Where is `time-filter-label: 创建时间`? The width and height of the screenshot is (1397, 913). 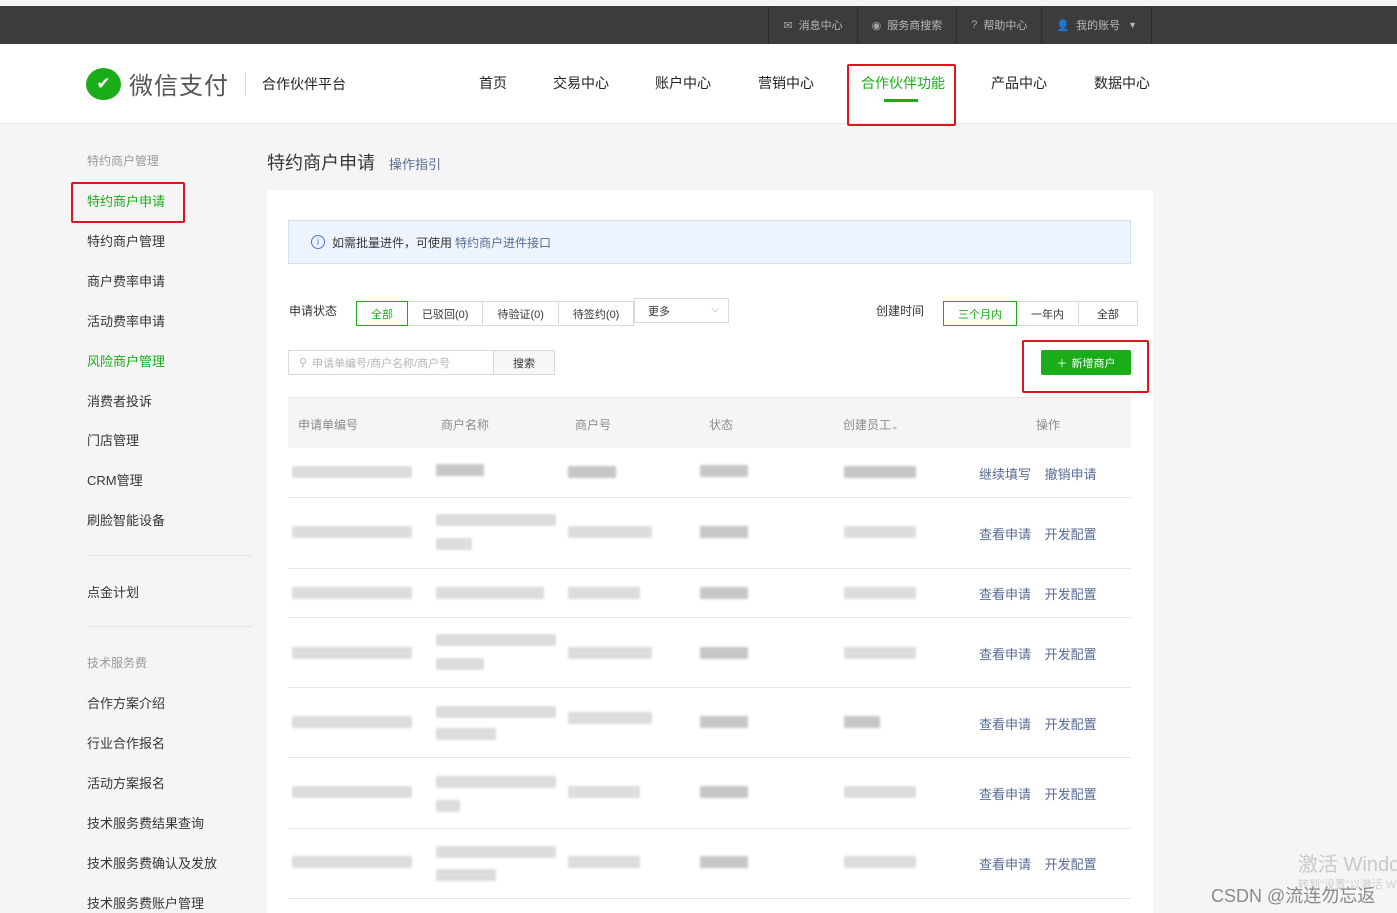 time-filter-label: 创建时间 is located at coordinates (900, 311).